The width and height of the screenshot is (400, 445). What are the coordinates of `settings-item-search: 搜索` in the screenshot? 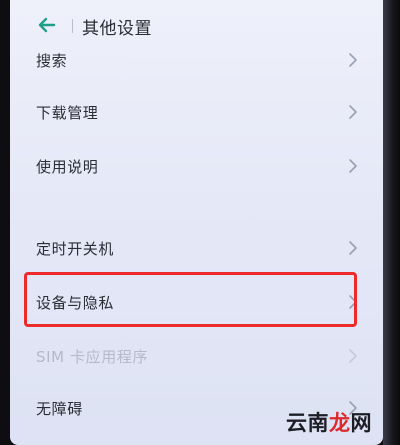 It's located at (196, 60).